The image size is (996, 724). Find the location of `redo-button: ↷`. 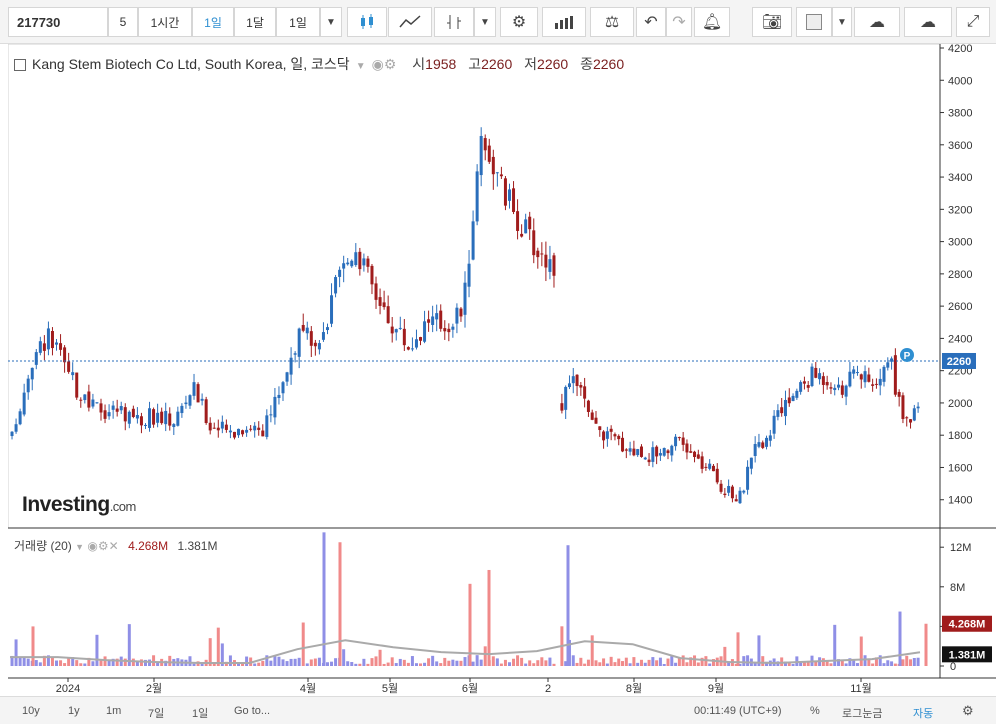

redo-button: ↷ is located at coordinates (679, 22).